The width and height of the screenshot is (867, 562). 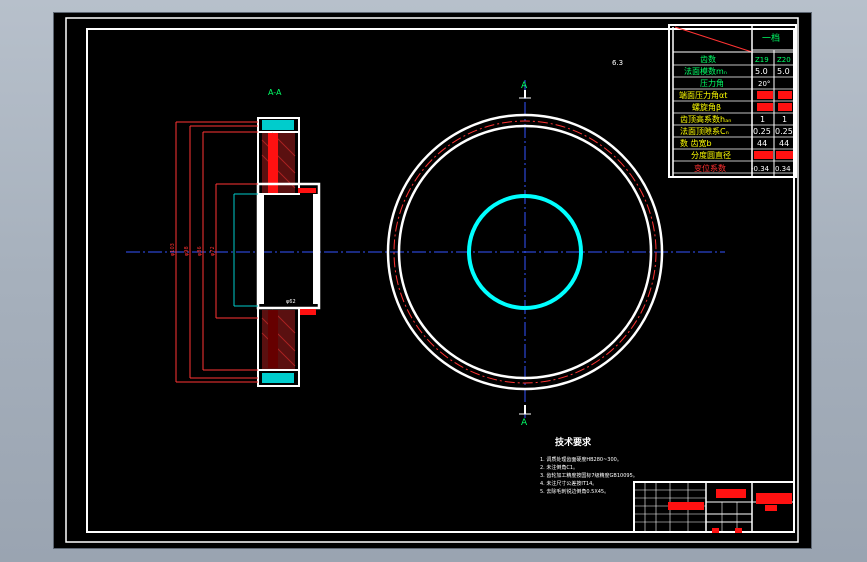 What do you see at coordinates (524, 86) in the screenshot?
I see `section-mark-top: A` at bounding box center [524, 86].